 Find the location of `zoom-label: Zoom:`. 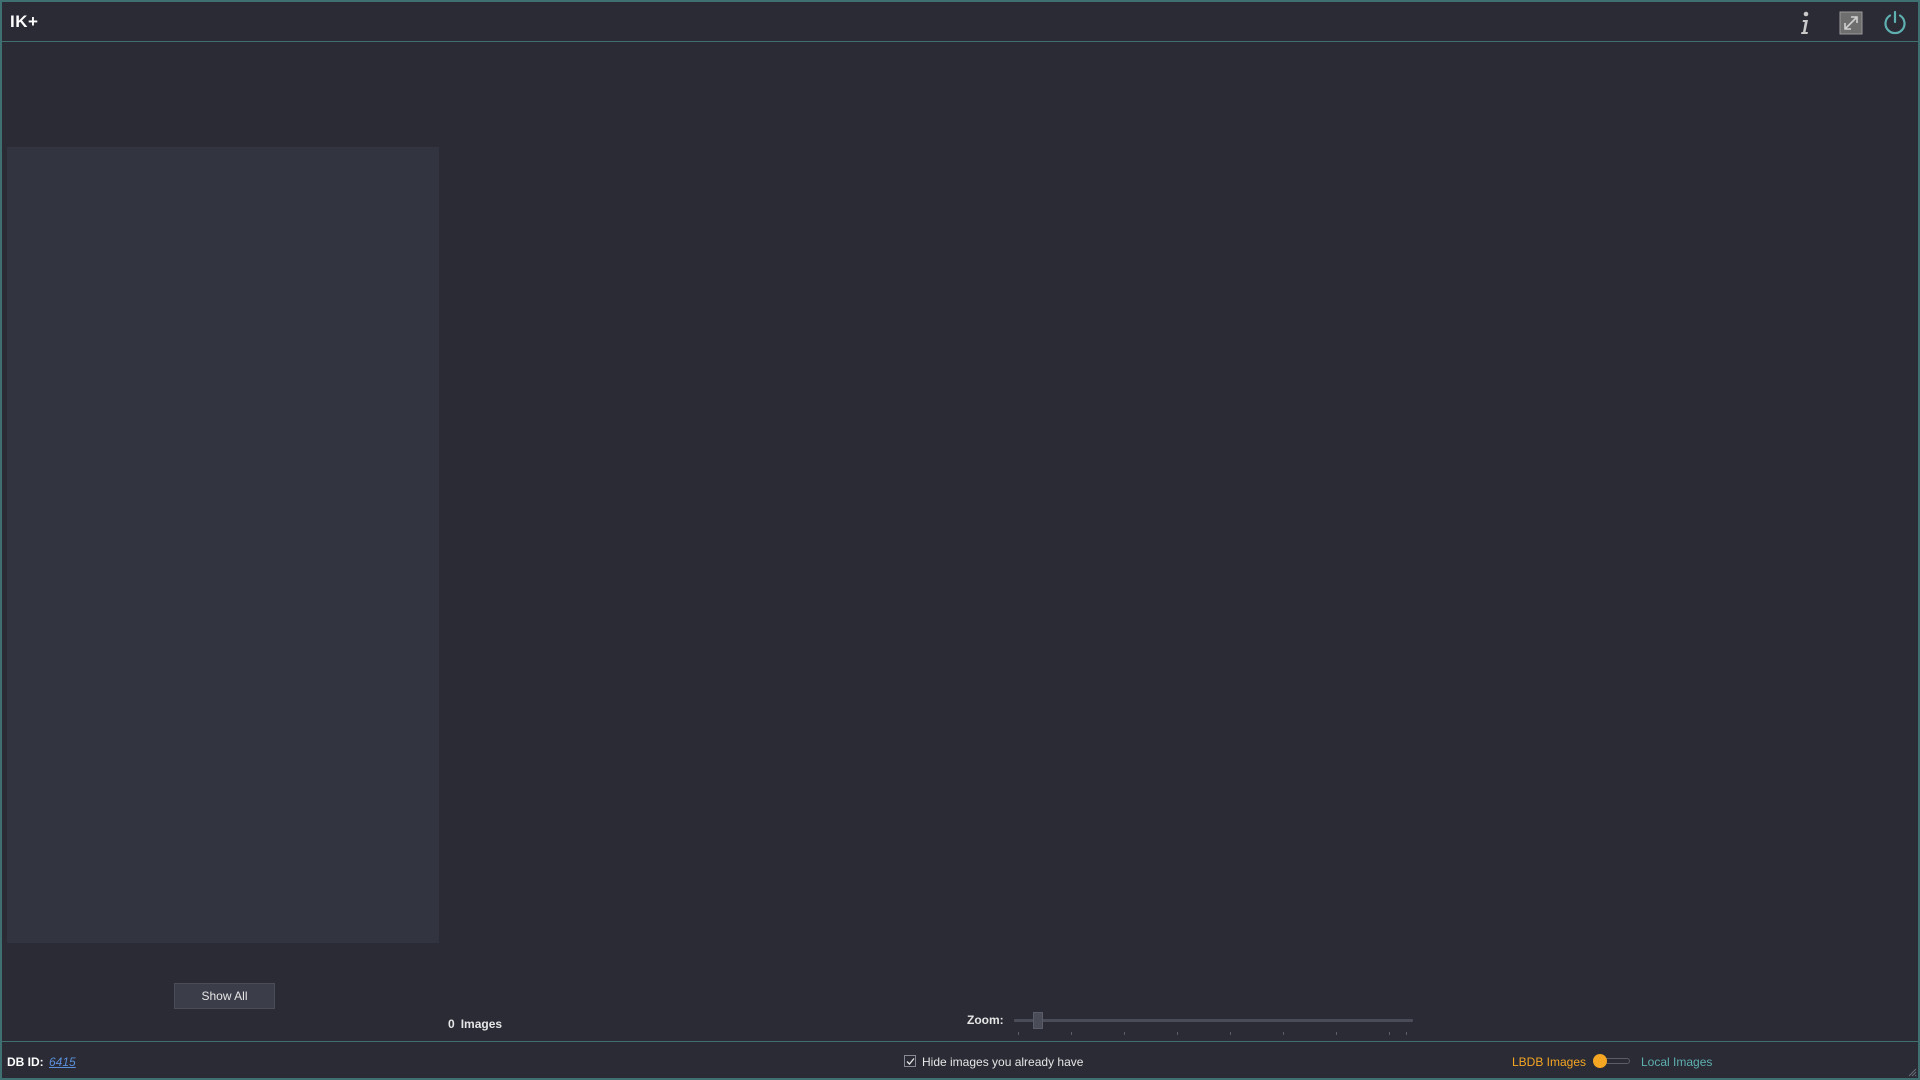

zoom-label: Zoom: is located at coordinates (985, 1020).